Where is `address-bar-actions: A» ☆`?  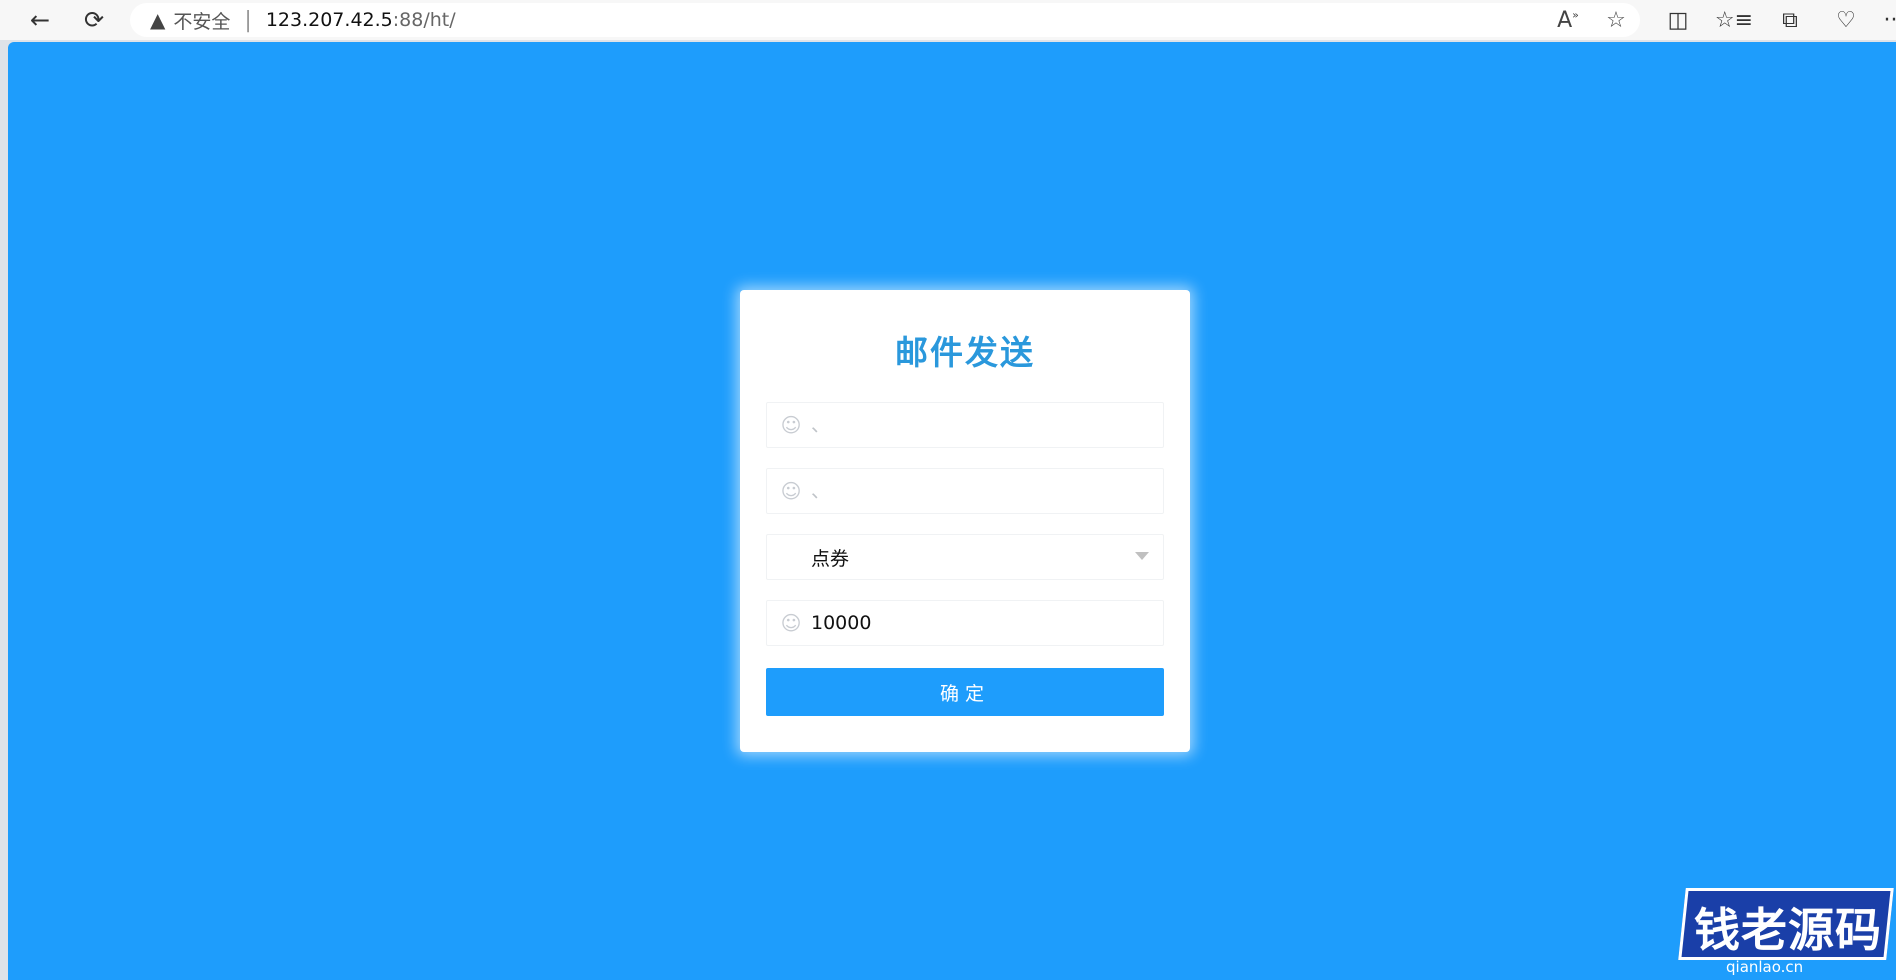 address-bar-actions: A» ☆ is located at coordinates (1592, 20).